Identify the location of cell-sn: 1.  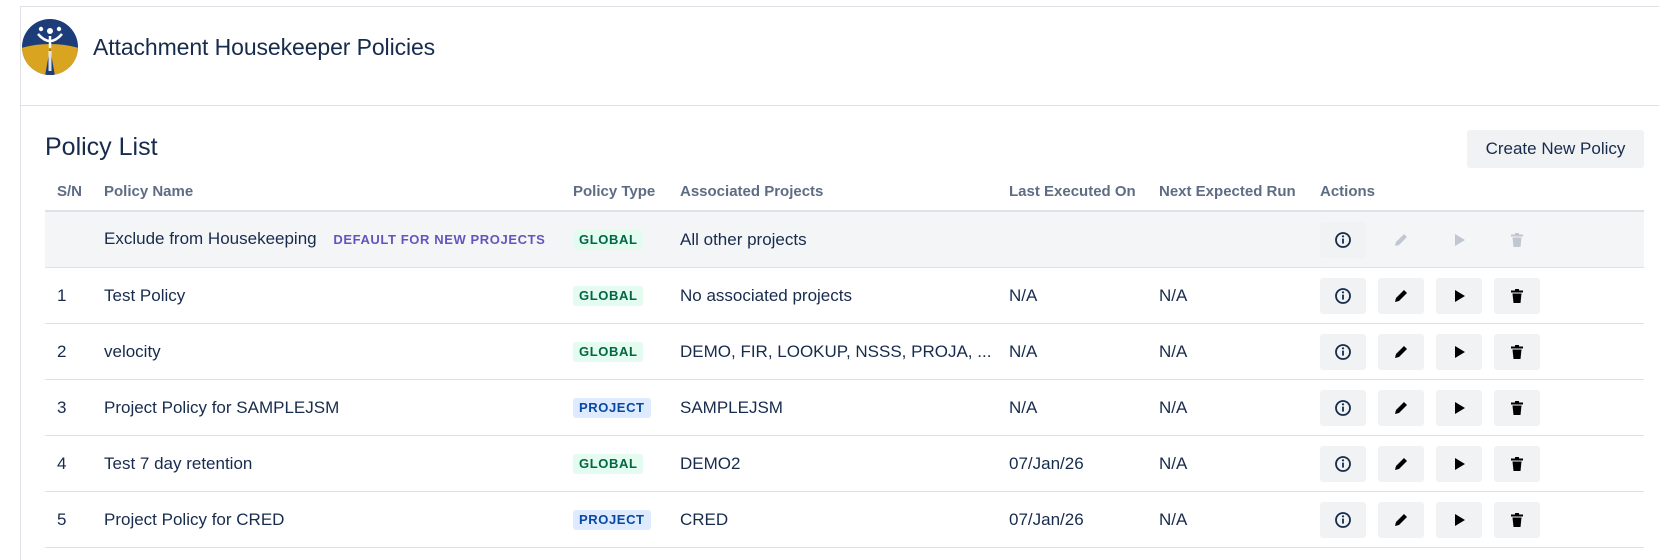
(74, 295).